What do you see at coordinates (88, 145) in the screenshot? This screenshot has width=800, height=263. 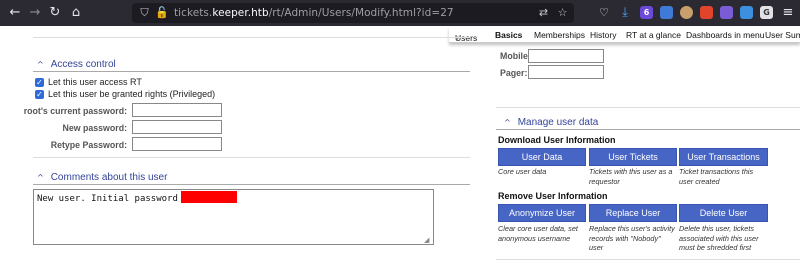 I see `retype-password-label: Retype Password:` at bounding box center [88, 145].